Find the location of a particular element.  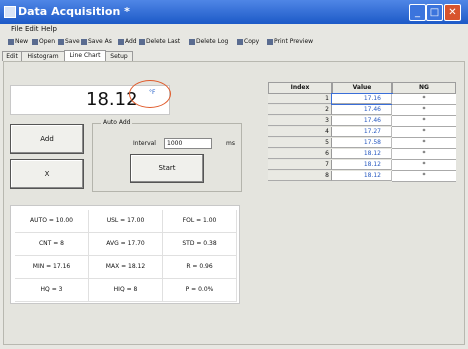

row-index: 6 is located at coordinates (300, 154).